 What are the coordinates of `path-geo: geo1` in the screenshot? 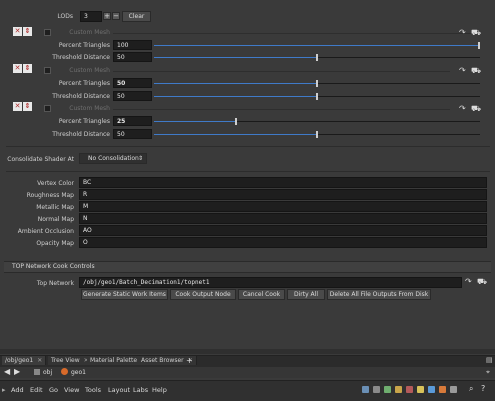 It's located at (78, 372).